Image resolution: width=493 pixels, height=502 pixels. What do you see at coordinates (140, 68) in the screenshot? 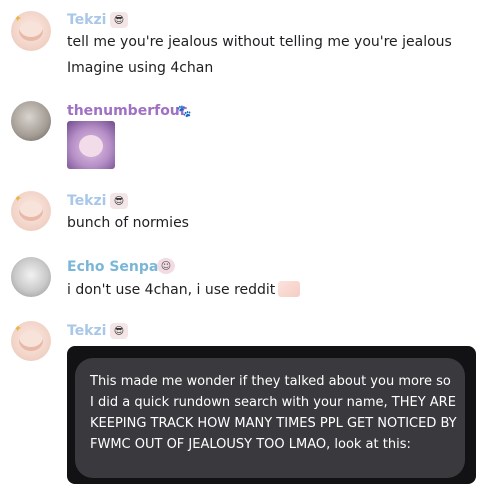
I see `message-text: Imagine using 4chan` at bounding box center [140, 68].